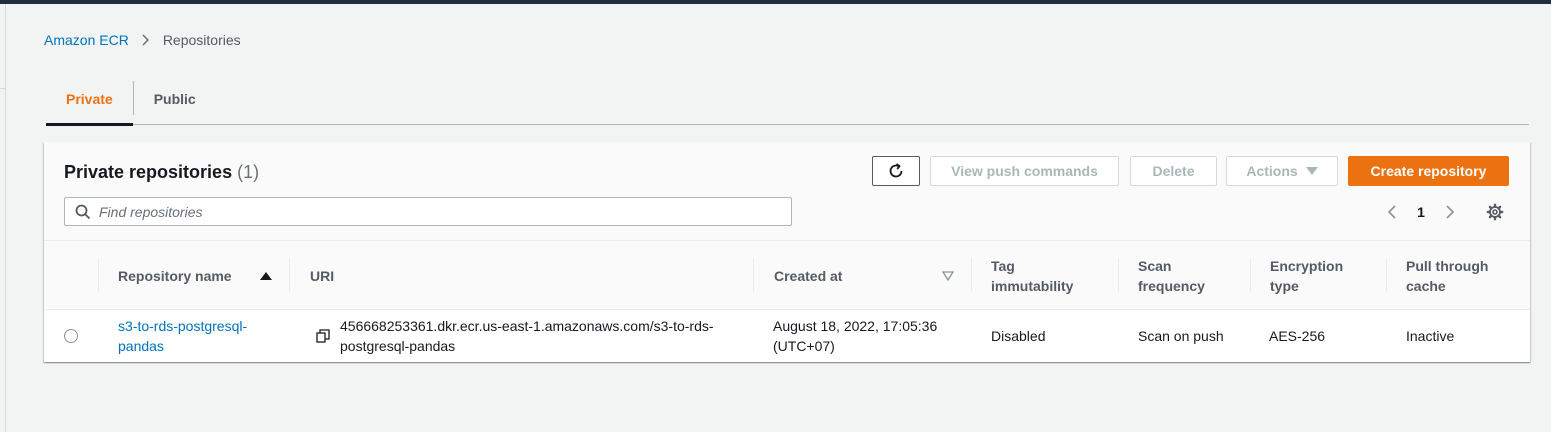 Image resolution: width=1551 pixels, height=432 pixels. What do you see at coordinates (787, 99) in the screenshot?
I see `repository-tabs: Private Public` at bounding box center [787, 99].